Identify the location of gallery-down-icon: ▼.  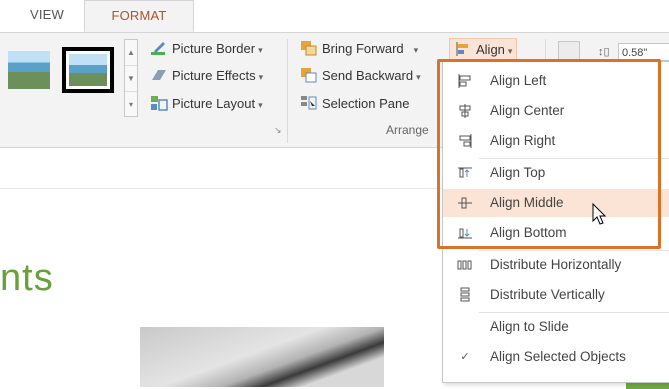
(131, 79).